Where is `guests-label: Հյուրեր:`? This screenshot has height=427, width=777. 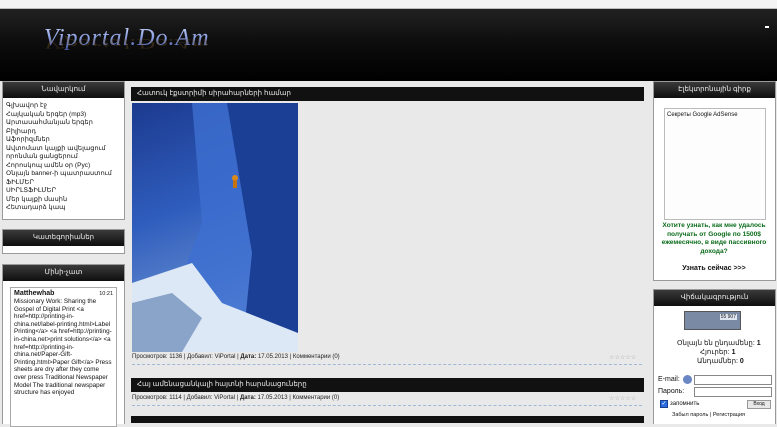
guests-label: Հյուրեր: is located at coordinates (715, 352).